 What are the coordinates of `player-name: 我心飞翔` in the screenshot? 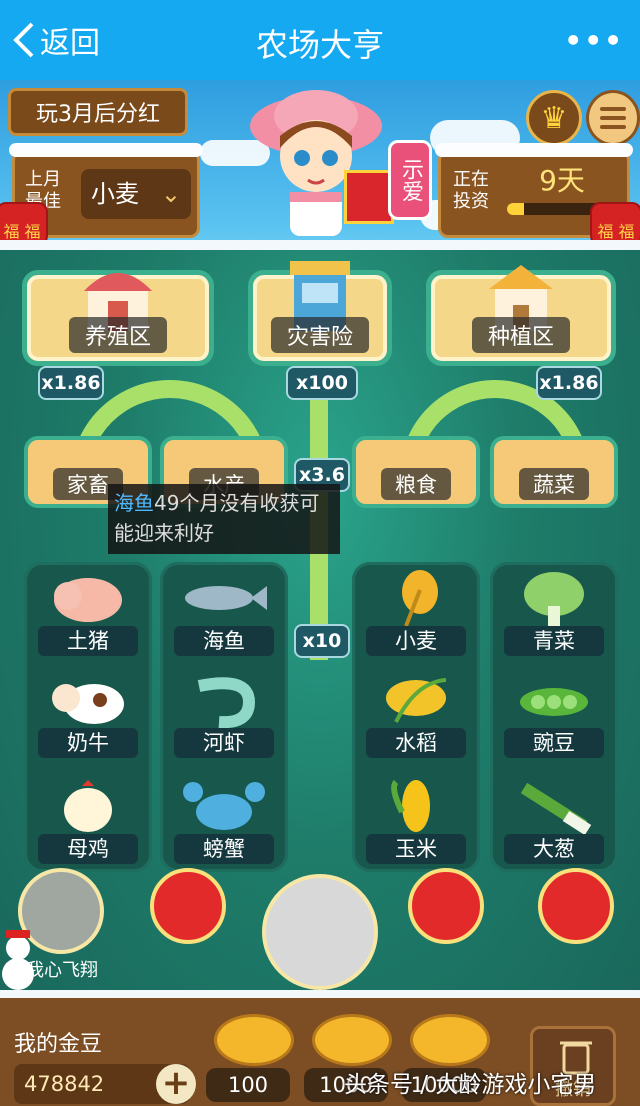 It's located at (62, 970).